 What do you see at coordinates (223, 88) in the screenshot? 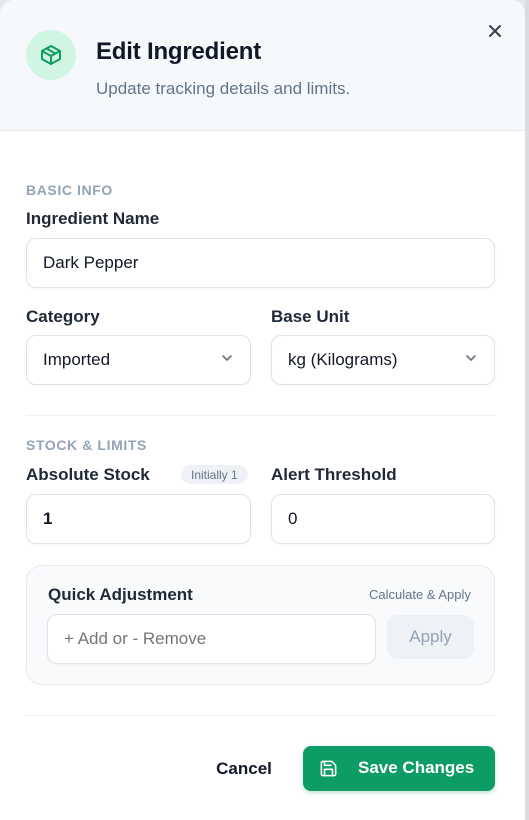
I see `dialog-subtitle: Update tracking details and limits.` at bounding box center [223, 88].